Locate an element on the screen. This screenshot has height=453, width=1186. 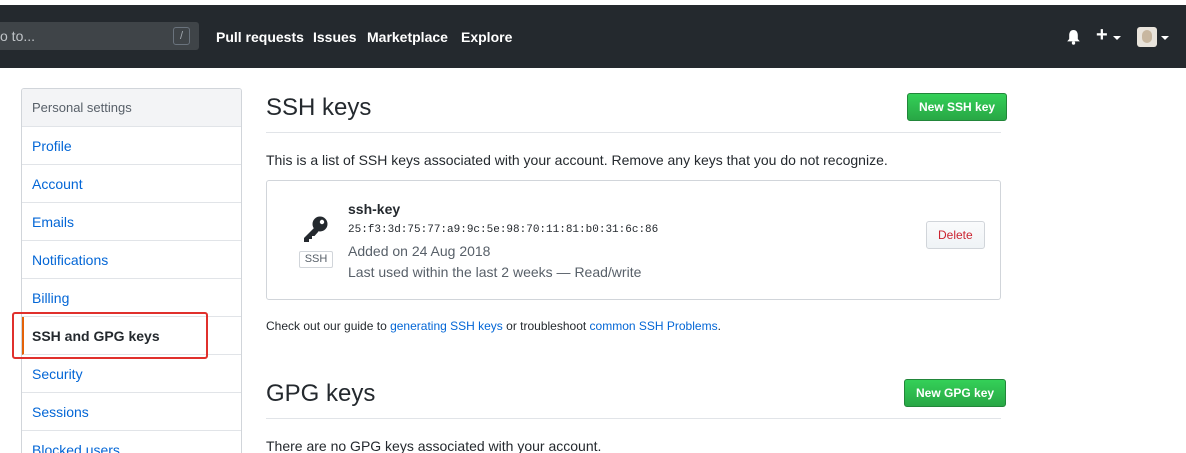
new-ssh-key-button: New SSH key is located at coordinates (957, 107).